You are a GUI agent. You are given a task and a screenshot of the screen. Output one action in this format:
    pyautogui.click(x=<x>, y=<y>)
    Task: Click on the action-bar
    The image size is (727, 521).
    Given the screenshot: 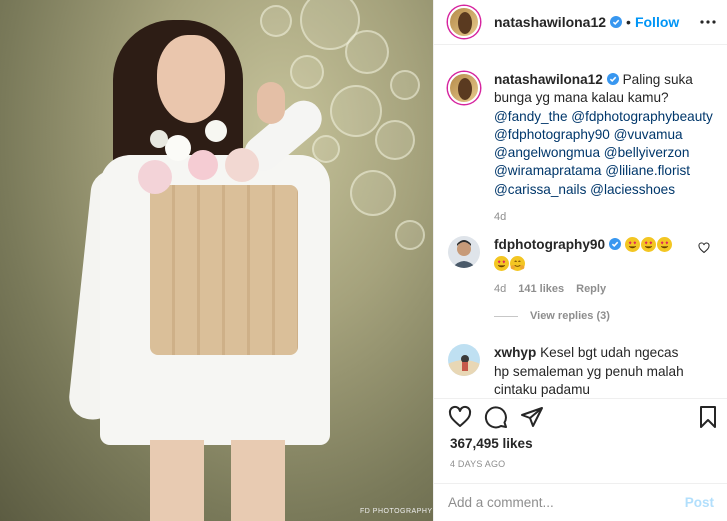 What is the action you would take?
    pyautogui.click(x=580, y=415)
    